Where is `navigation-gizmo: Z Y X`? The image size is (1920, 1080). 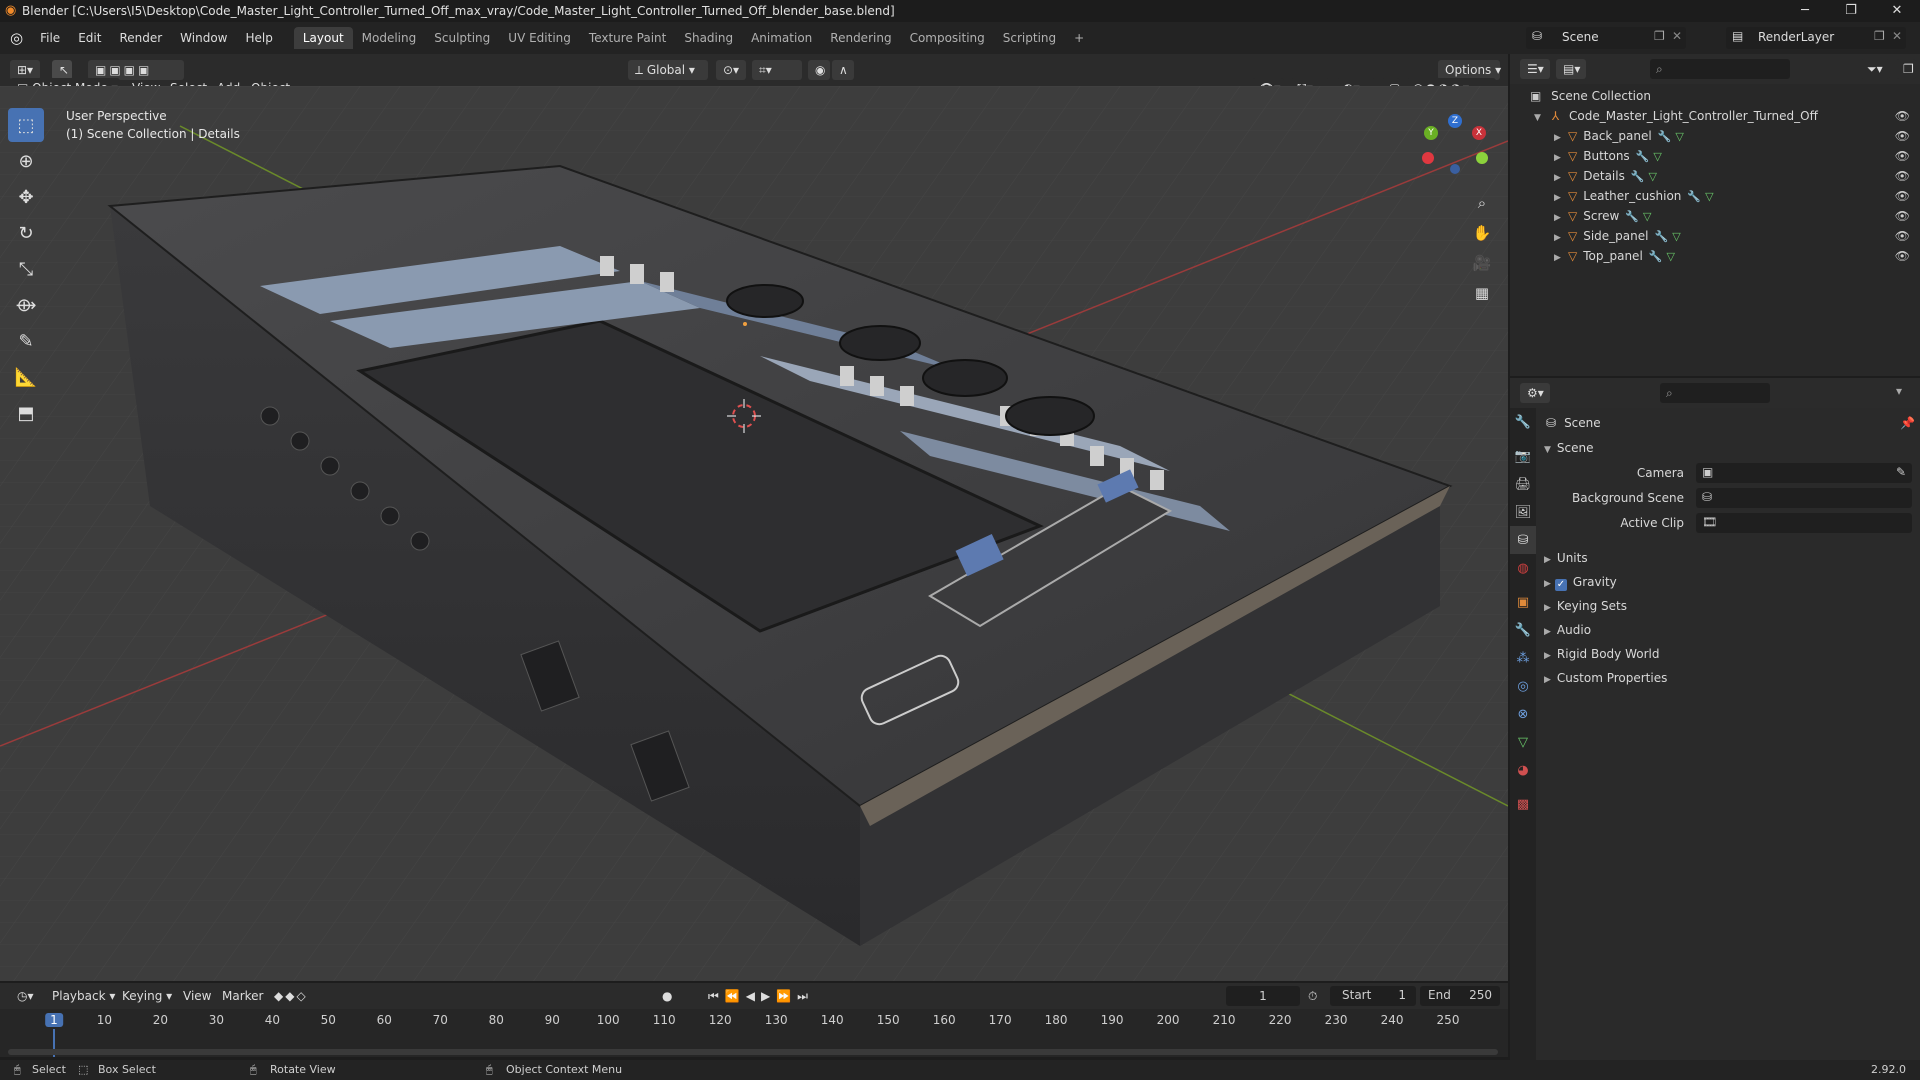
navigation-gizmo: Z Y X is located at coordinates (1458, 145).